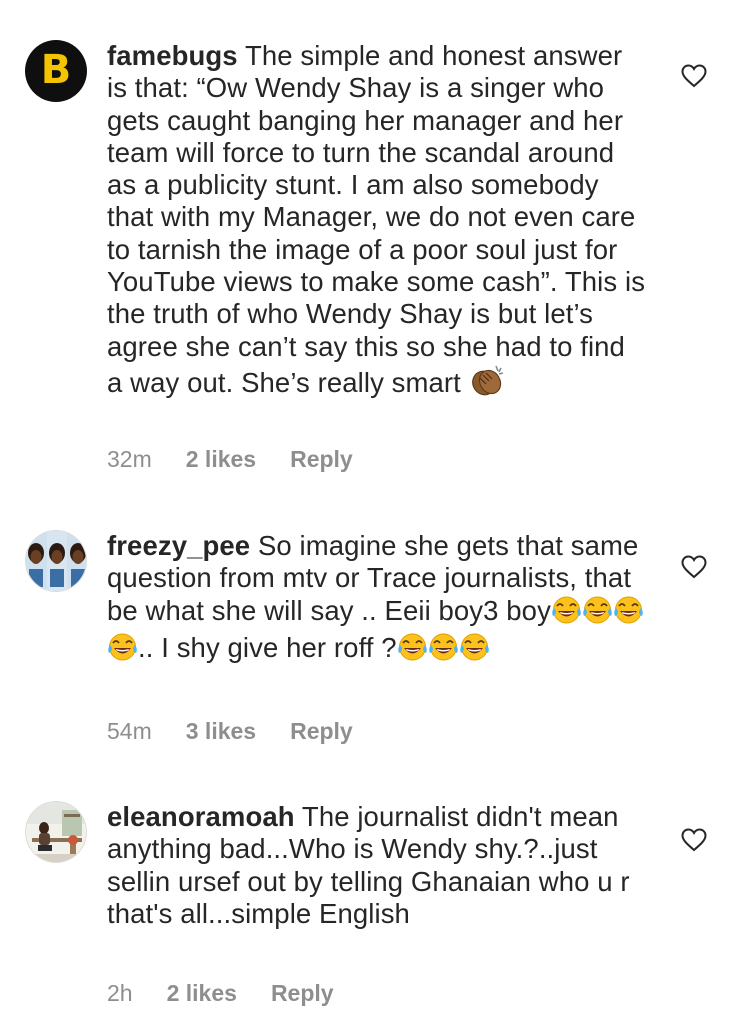 Image resolution: width=750 pixels, height=1024 pixels. Describe the element at coordinates (129, 731) in the screenshot. I see `comment-time: 54m` at that location.